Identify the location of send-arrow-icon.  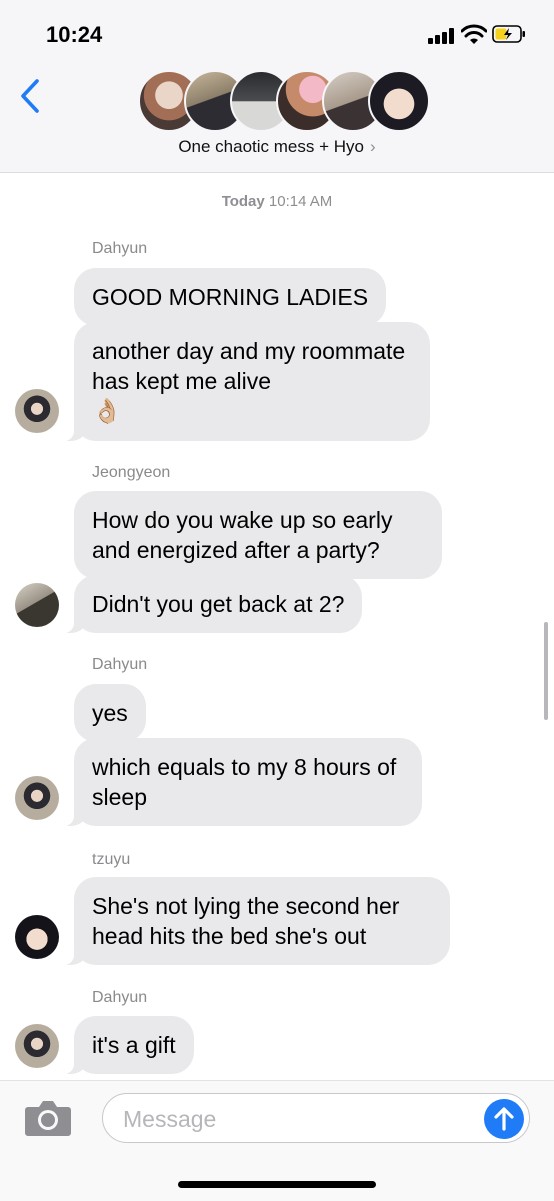
(504, 1119).